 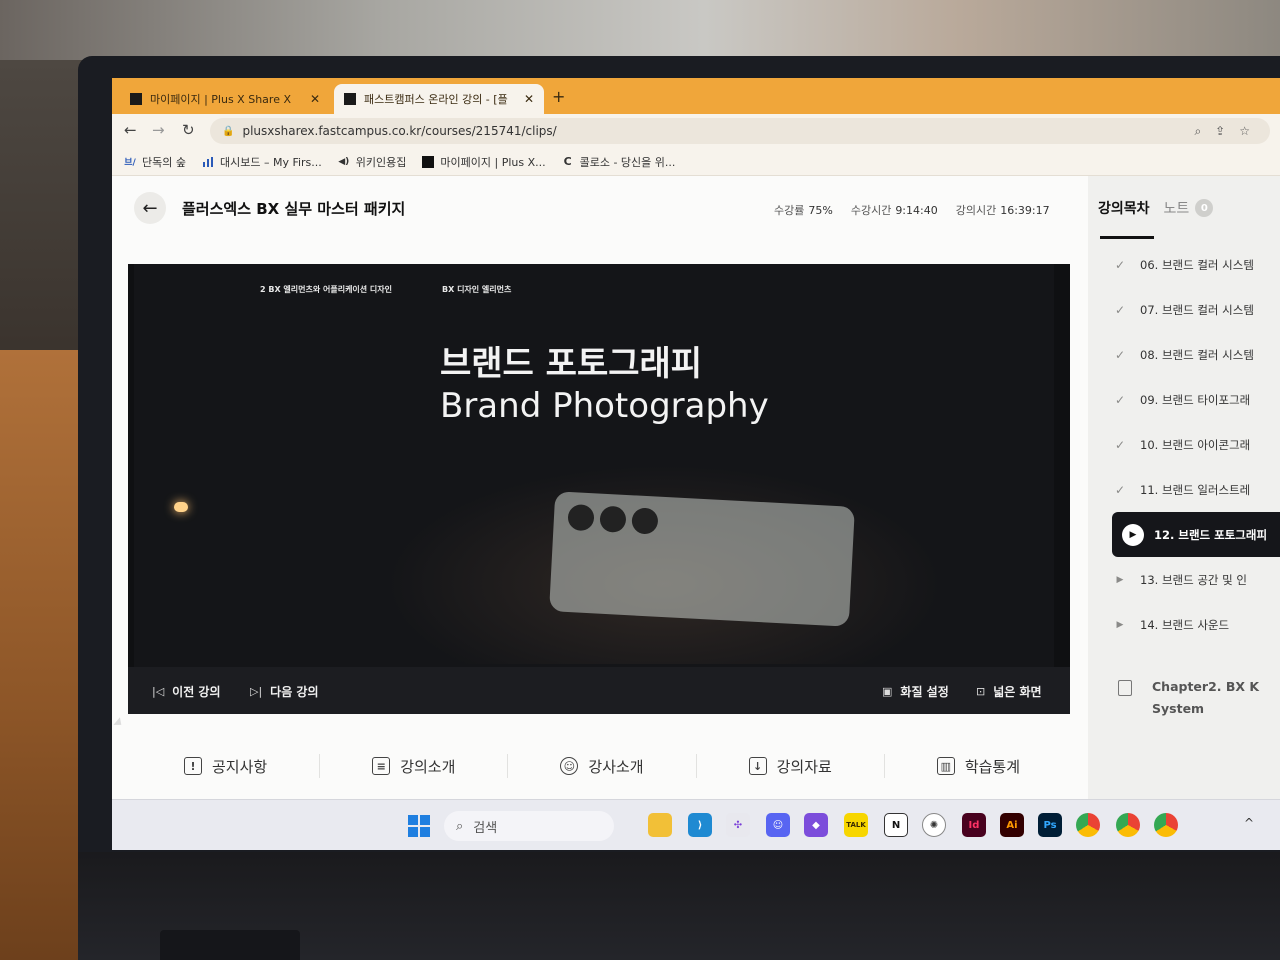 What do you see at coordinates (1120, 579) in the screenshot?
I see `play-arrow-icon: ▶` at bounding box center [1120, 579].